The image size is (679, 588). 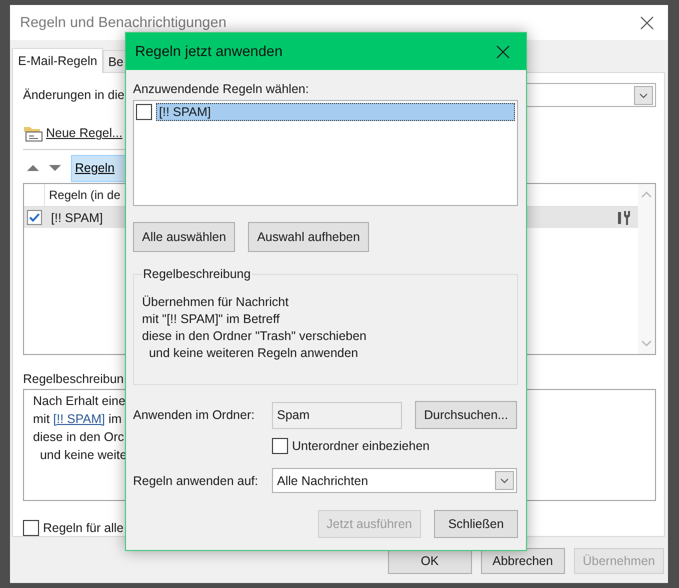 I want to click on group-title: Regelbeschreibung, so click(x=197, y=274).